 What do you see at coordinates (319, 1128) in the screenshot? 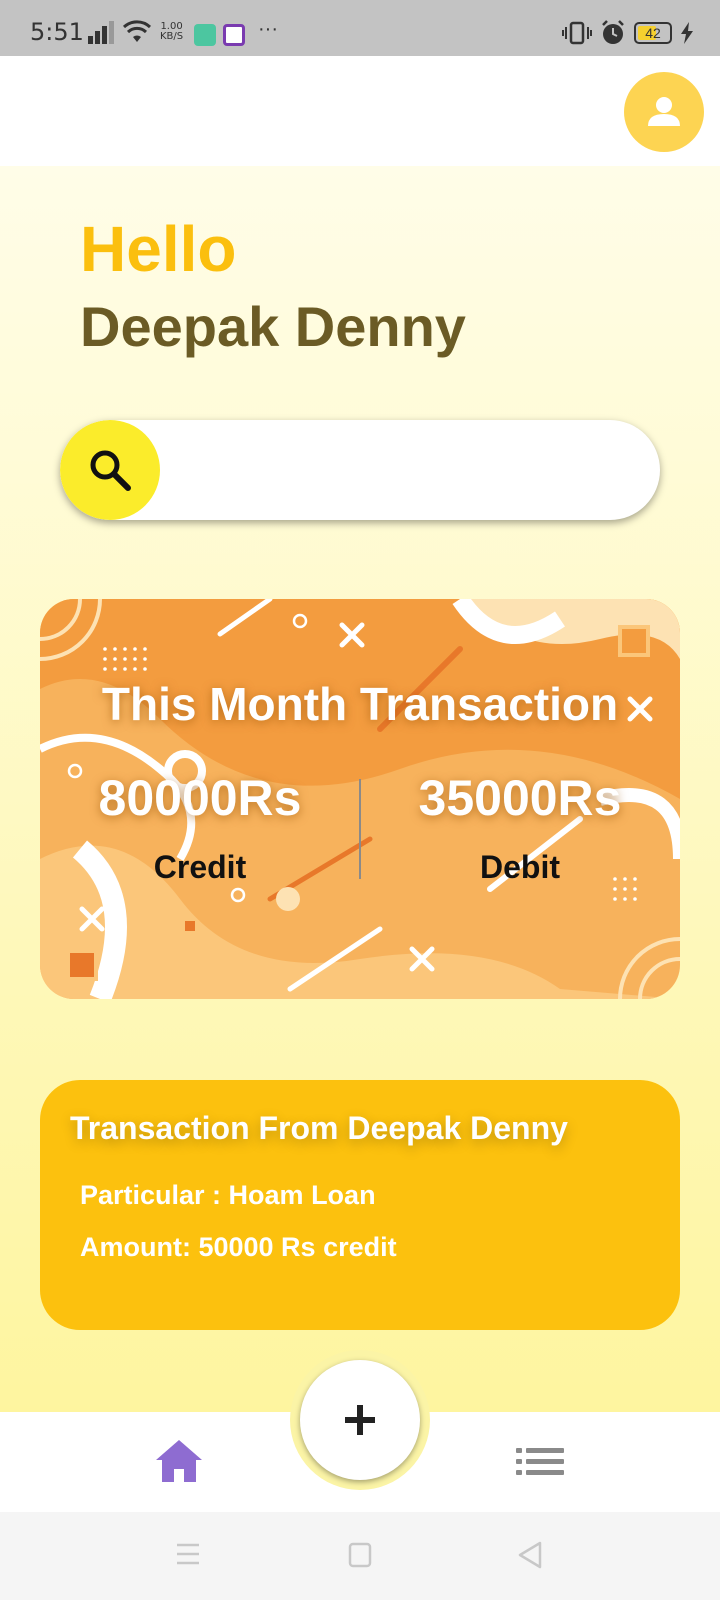
I see `transaction-title: Transaction From Deepak Denny` at bounding box center [319, 1128].